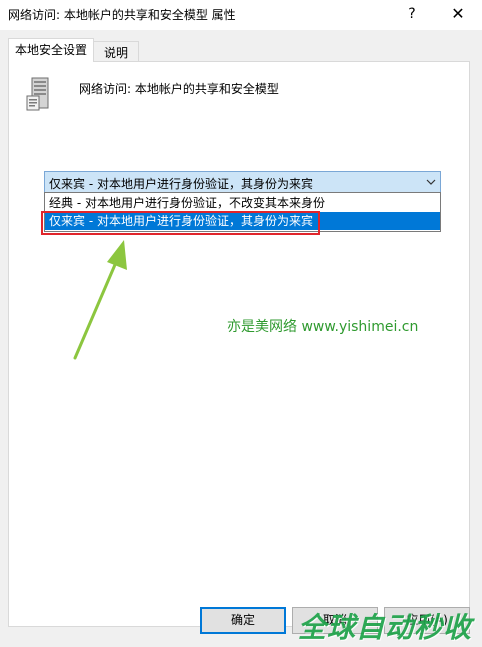 The image size is (482, 647). What do you see at coordinates (51, 50) in the screenshot?
I see `tab-local-security-setting: 本地安全设置` at bounding box center [51, 50].